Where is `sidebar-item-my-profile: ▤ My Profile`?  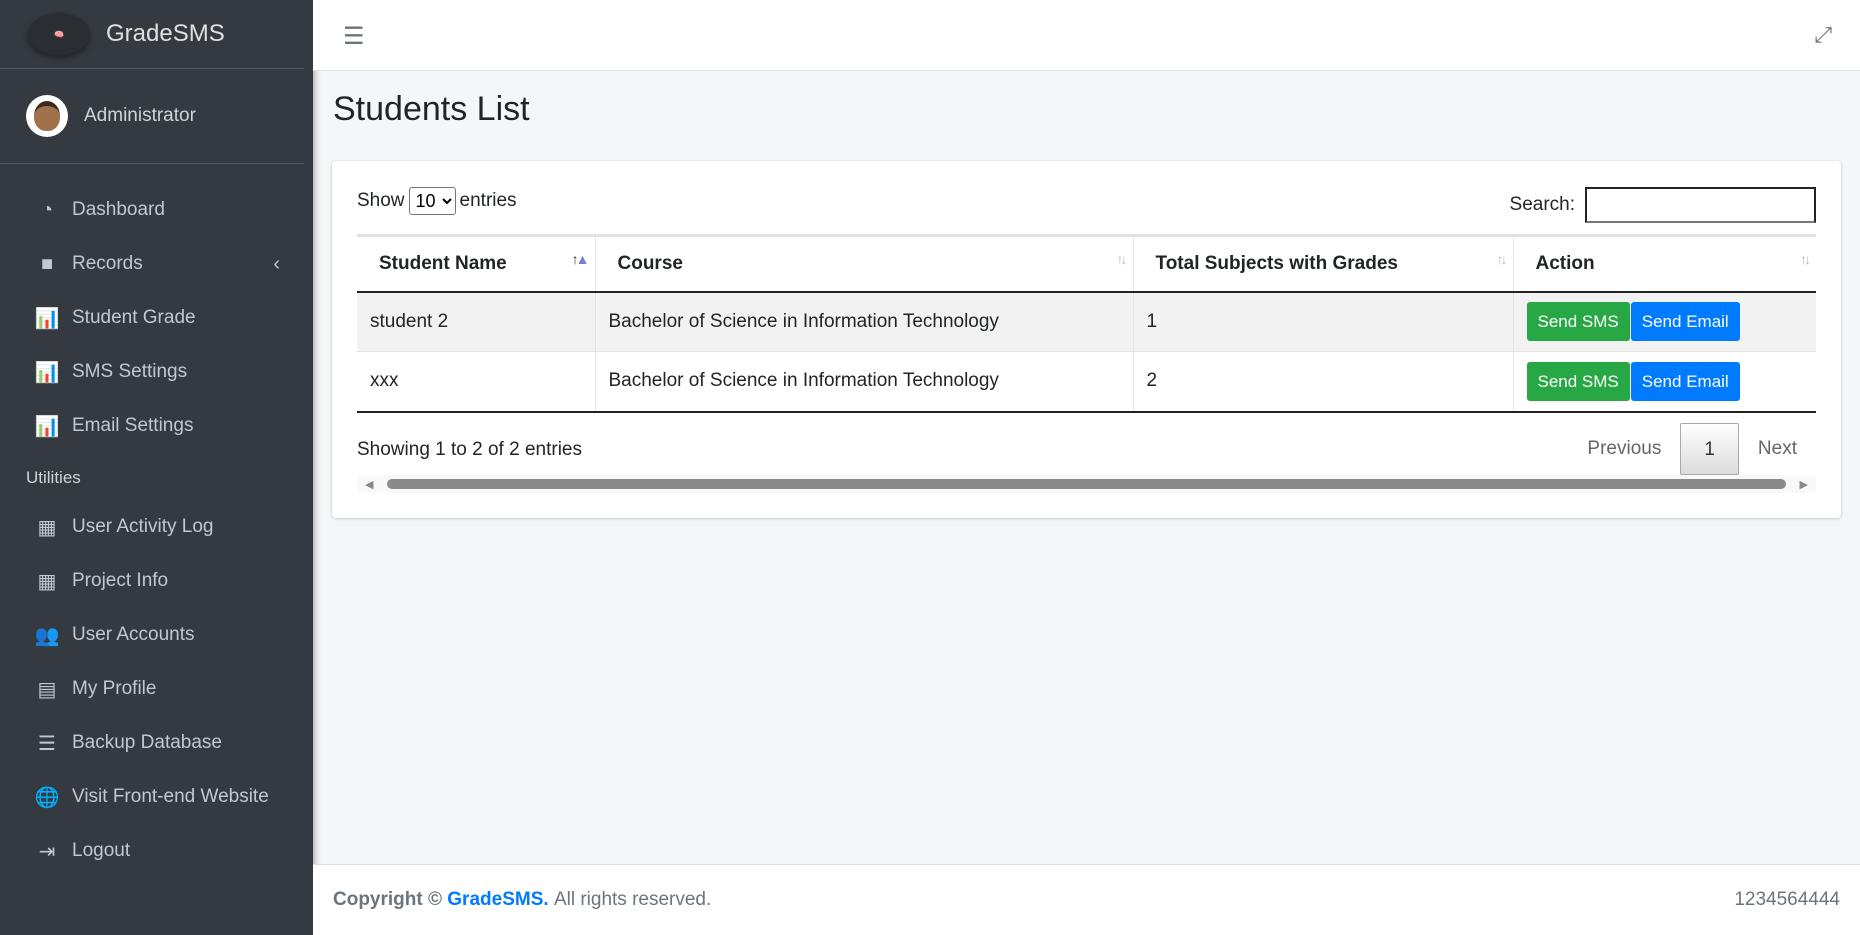 sidebar-item-my-profile: ▤ My Profile is located at coordinates (152, 689).